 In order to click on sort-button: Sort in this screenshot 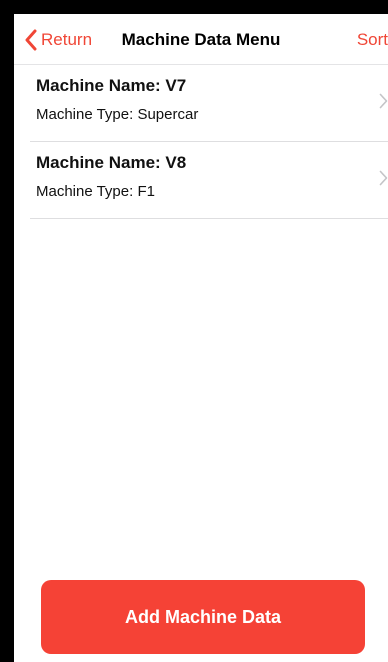, I will do `click(372, 40)`.